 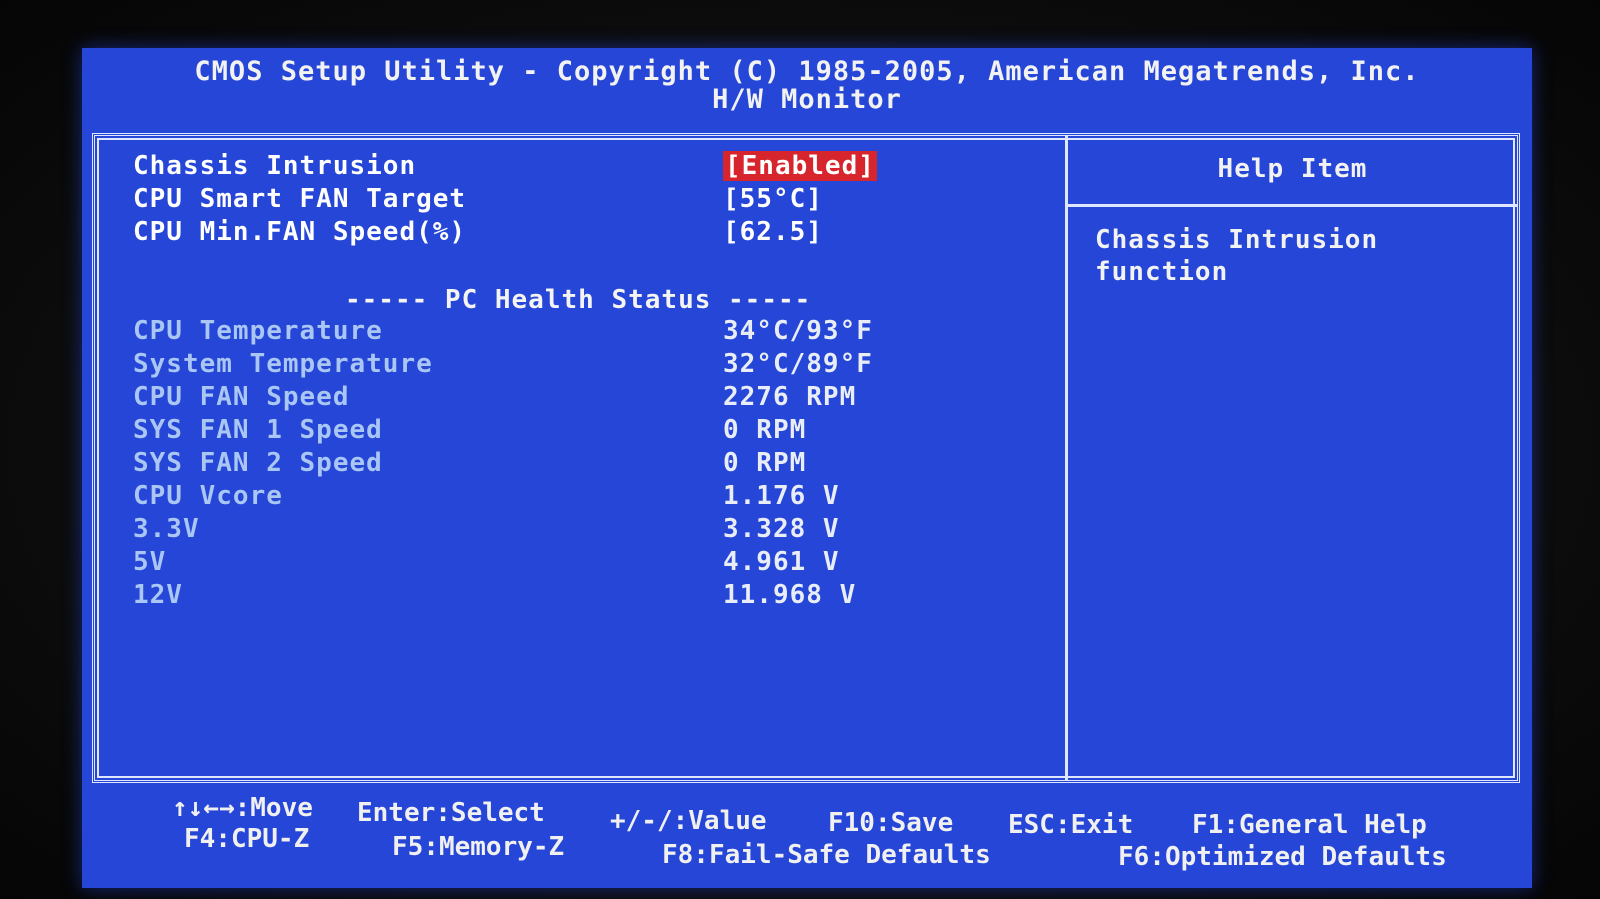 I want to click on help-title-divider, so click(x=1292, y=205).